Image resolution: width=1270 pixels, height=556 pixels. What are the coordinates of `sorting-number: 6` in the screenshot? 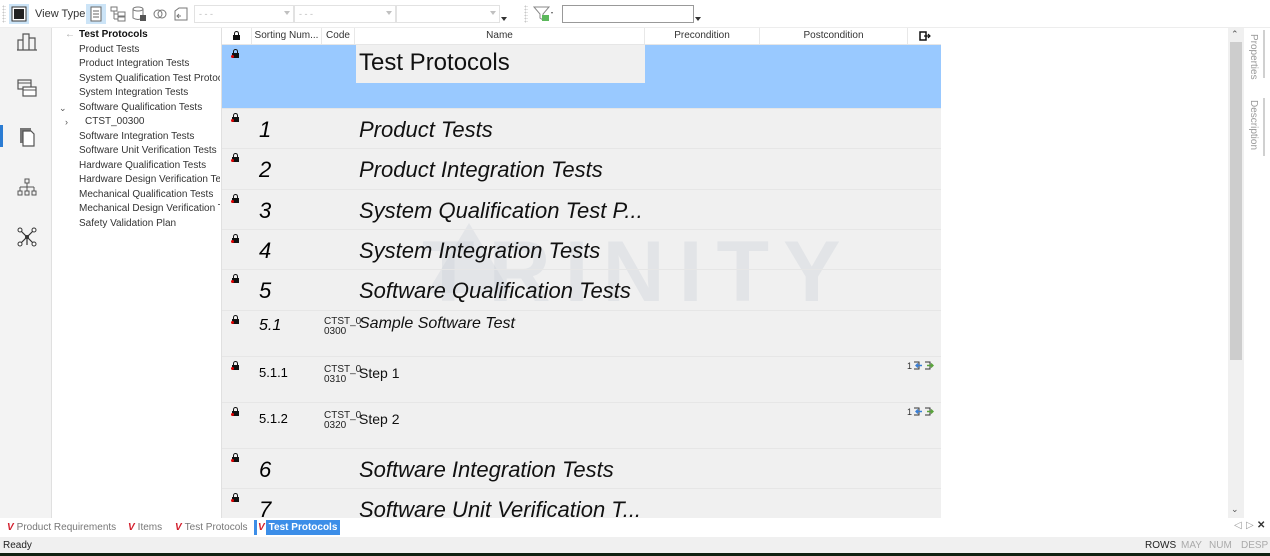 It's located at (265, 469).